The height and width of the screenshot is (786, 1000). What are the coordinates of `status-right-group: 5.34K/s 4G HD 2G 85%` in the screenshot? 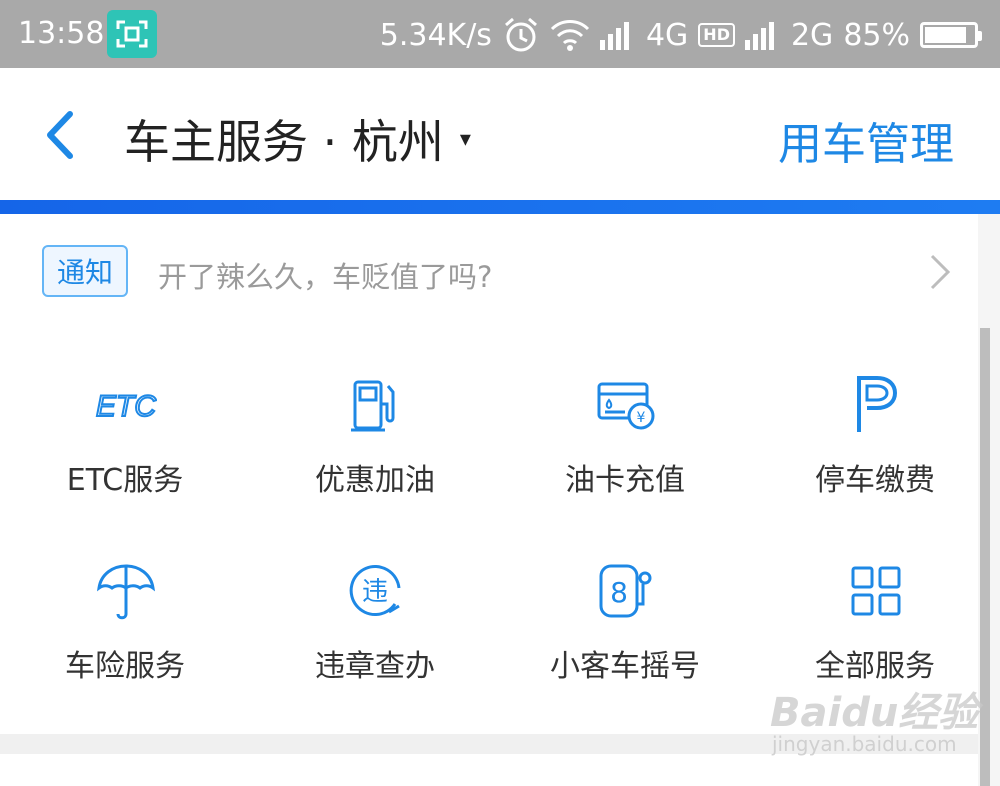 It's located at (680, 35).